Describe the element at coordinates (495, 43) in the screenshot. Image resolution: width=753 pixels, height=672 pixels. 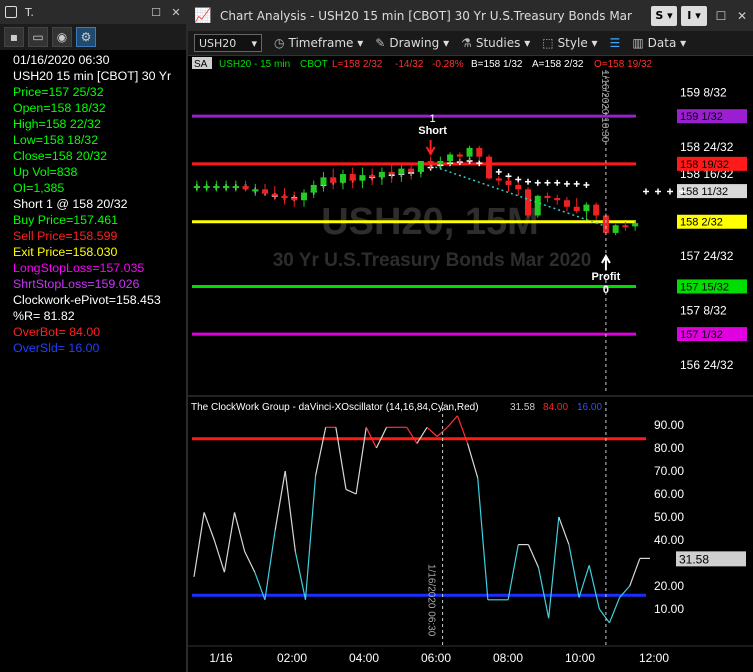
I see `studies-menu: ⚗ Studies ▾` at that location.